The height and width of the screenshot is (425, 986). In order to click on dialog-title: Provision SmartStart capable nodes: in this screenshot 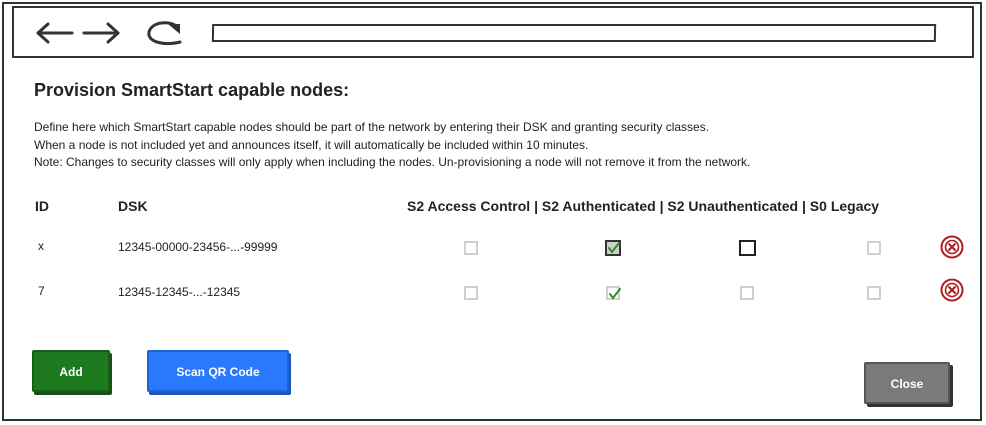, I will do `click(192, 90)`.